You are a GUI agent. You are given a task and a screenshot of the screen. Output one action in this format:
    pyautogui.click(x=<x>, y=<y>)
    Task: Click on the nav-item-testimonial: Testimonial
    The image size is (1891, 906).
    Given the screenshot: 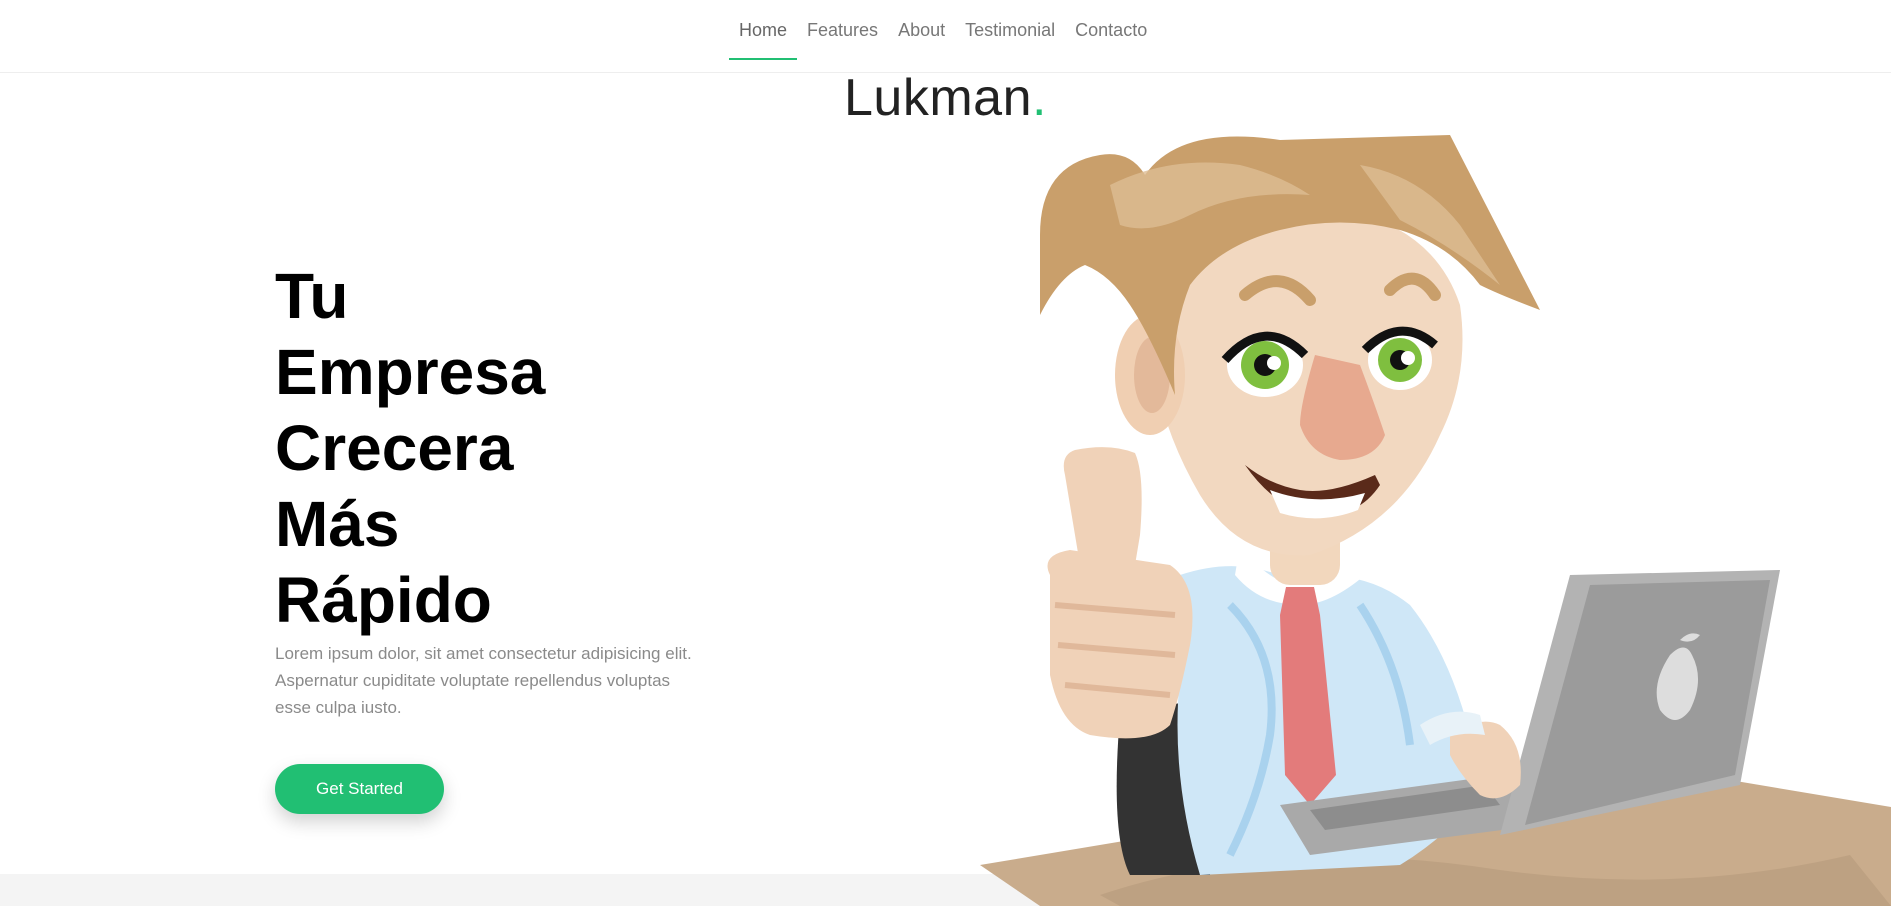 What is the action you would take?
    pyautogui.click(x=1010, y=30)
    